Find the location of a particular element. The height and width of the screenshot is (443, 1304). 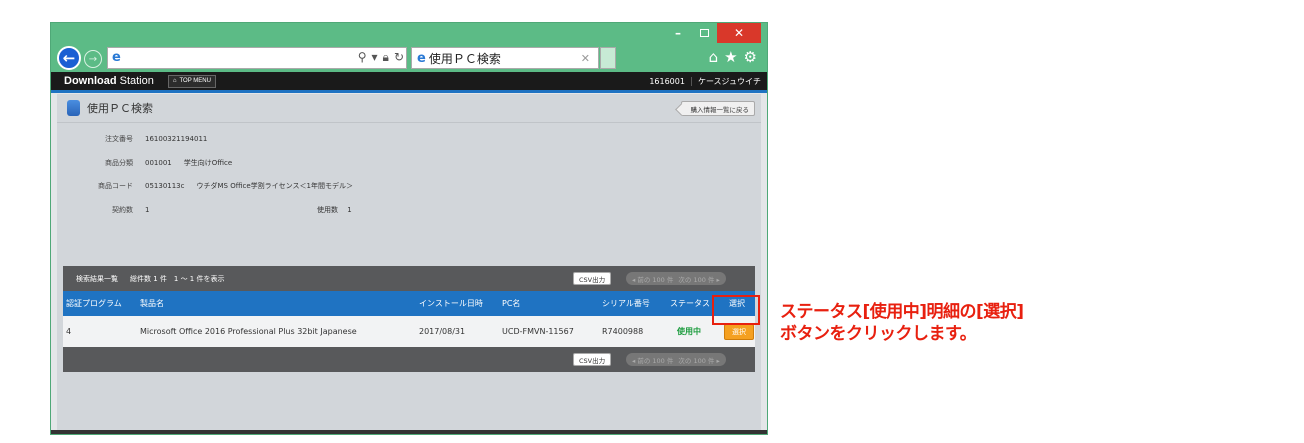

pager: ◂ 前の 100 件 次の 100 件 ▸ is located at coordinates (676, 278).